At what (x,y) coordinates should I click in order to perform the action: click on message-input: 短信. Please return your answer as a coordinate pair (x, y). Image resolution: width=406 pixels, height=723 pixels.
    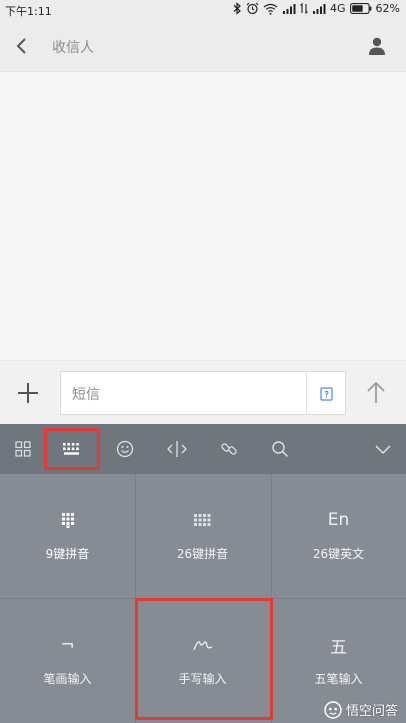
    Looking at the image, I should click on (203, 393).